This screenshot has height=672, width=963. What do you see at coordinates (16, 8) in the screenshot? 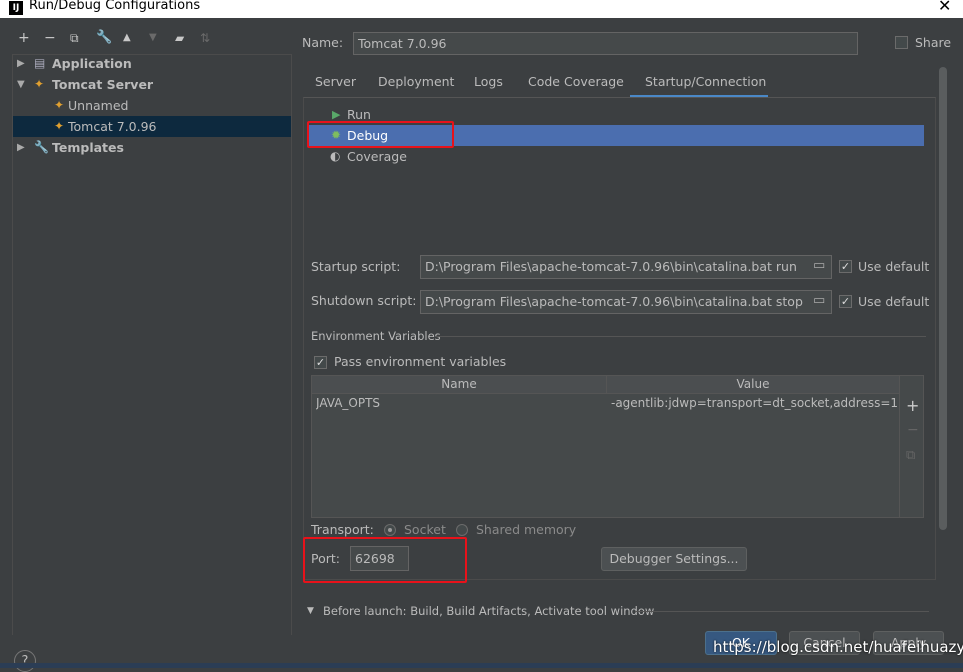
I see `intellij-logo-icon: IJ` at bounding box center [16, 8].